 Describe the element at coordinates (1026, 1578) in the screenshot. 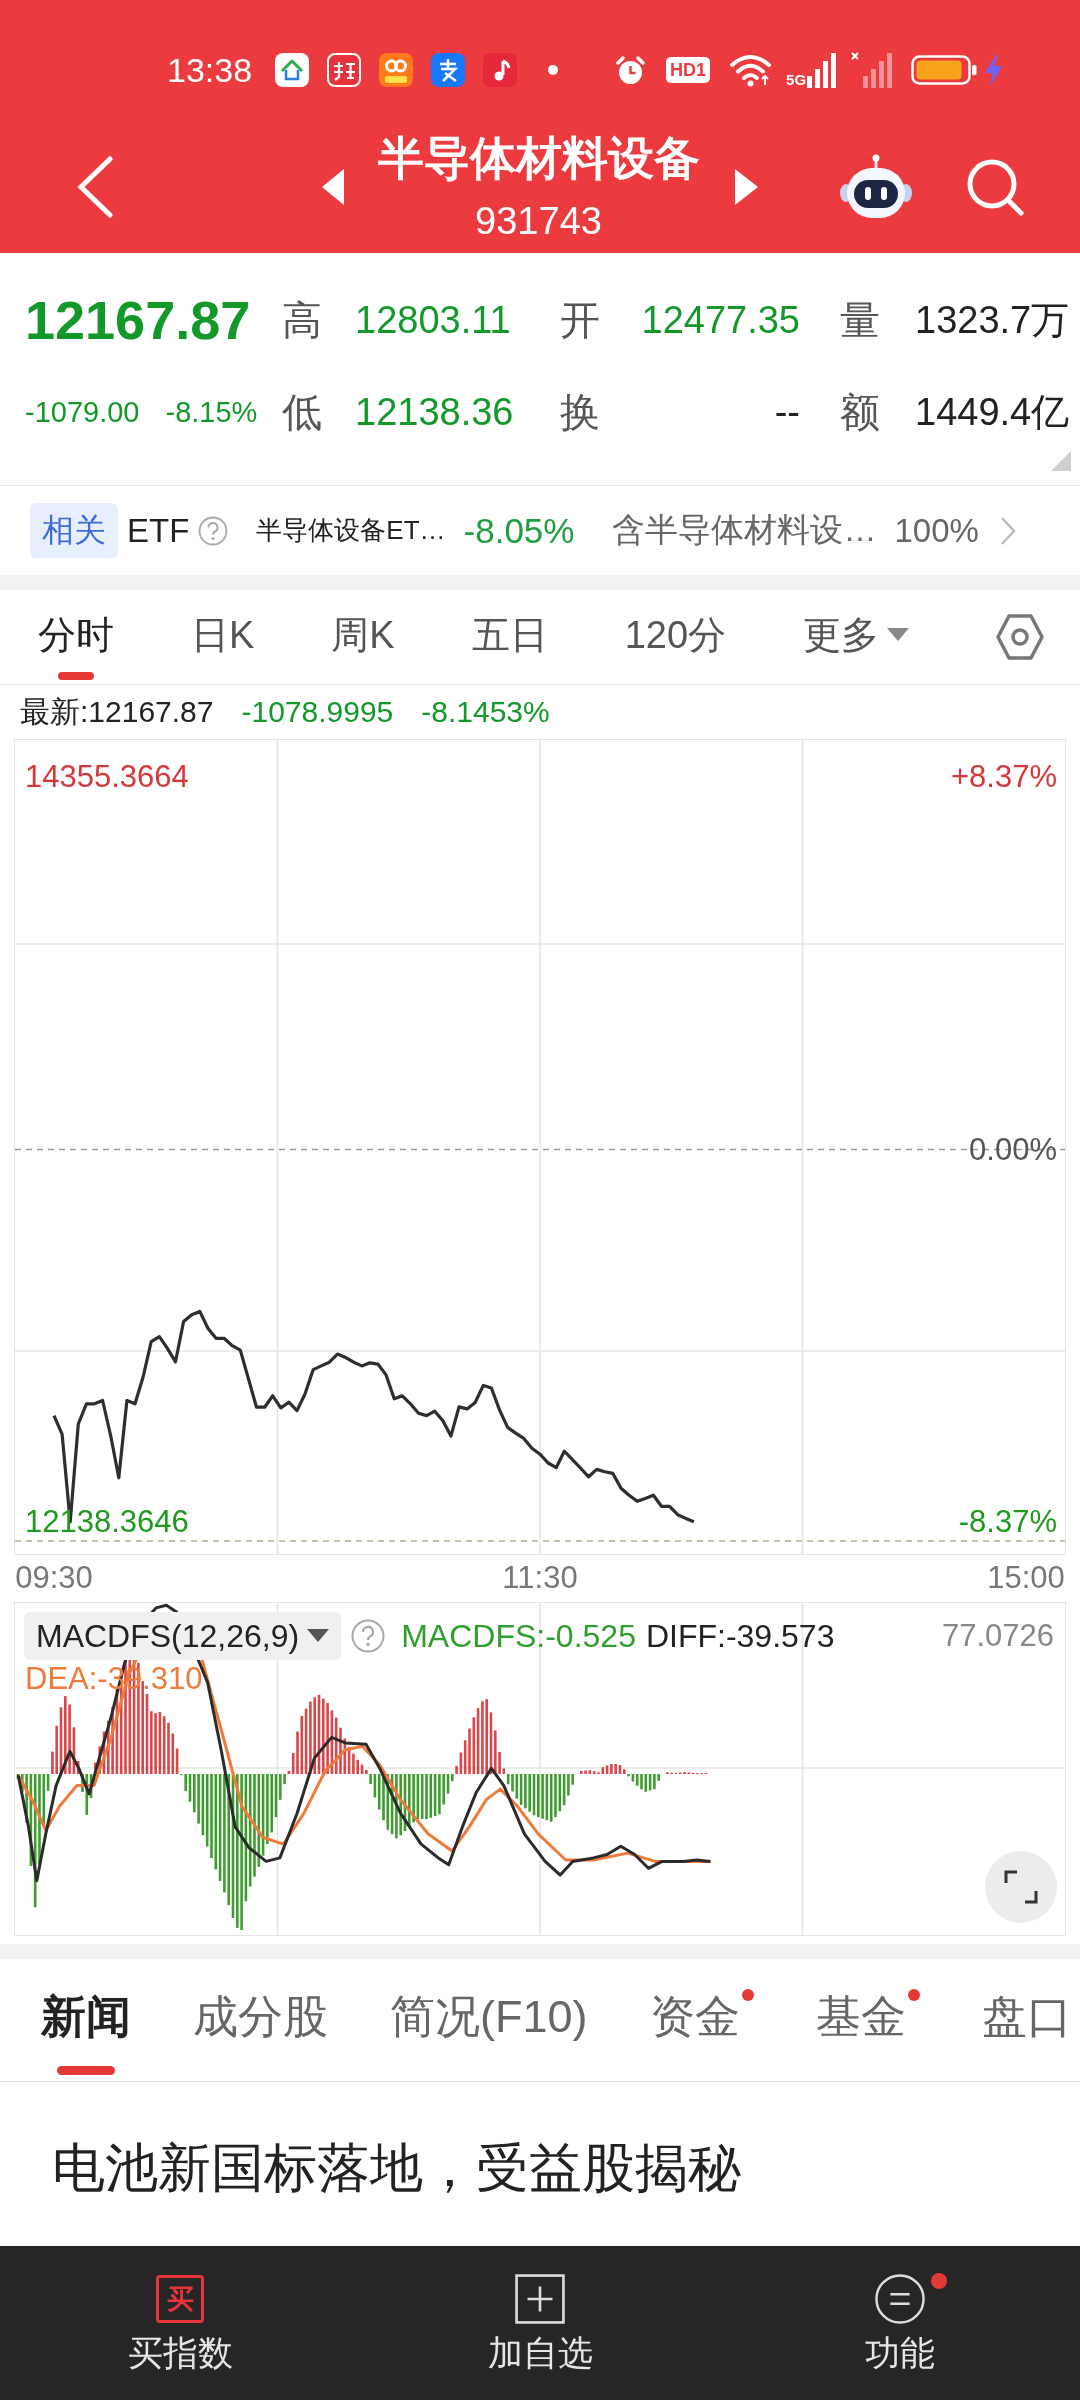

I see `time-axis-label: 15:00` at that location.